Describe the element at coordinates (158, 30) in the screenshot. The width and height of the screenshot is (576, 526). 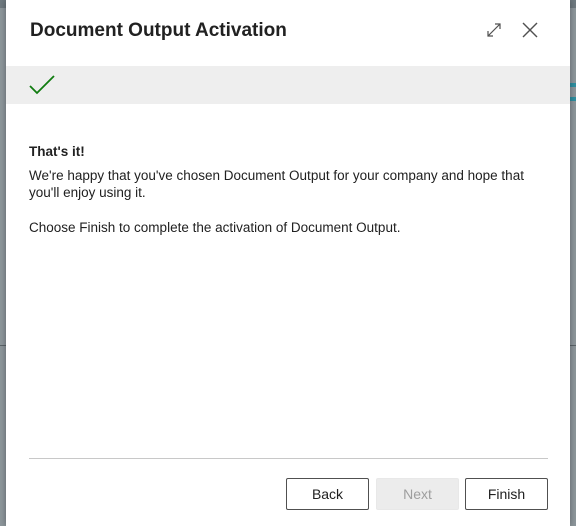
I see `dialog-title: Document Output Activation` at that location.